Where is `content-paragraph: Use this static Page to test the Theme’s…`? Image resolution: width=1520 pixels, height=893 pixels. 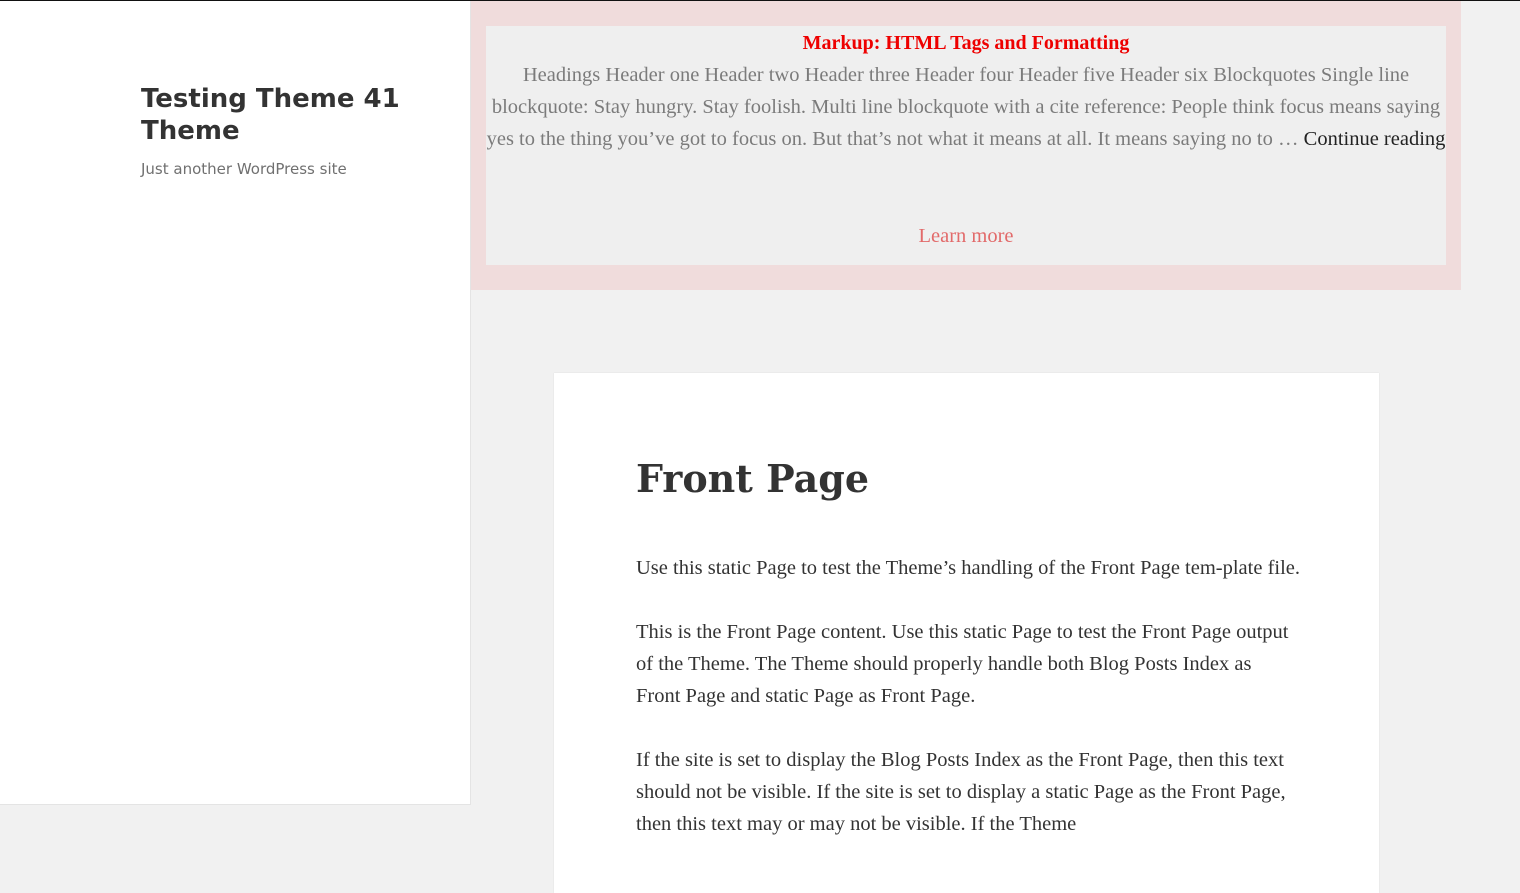 content-paragraph: Use this static Page to test the Theme’s… is located at coordinates (968, 568).